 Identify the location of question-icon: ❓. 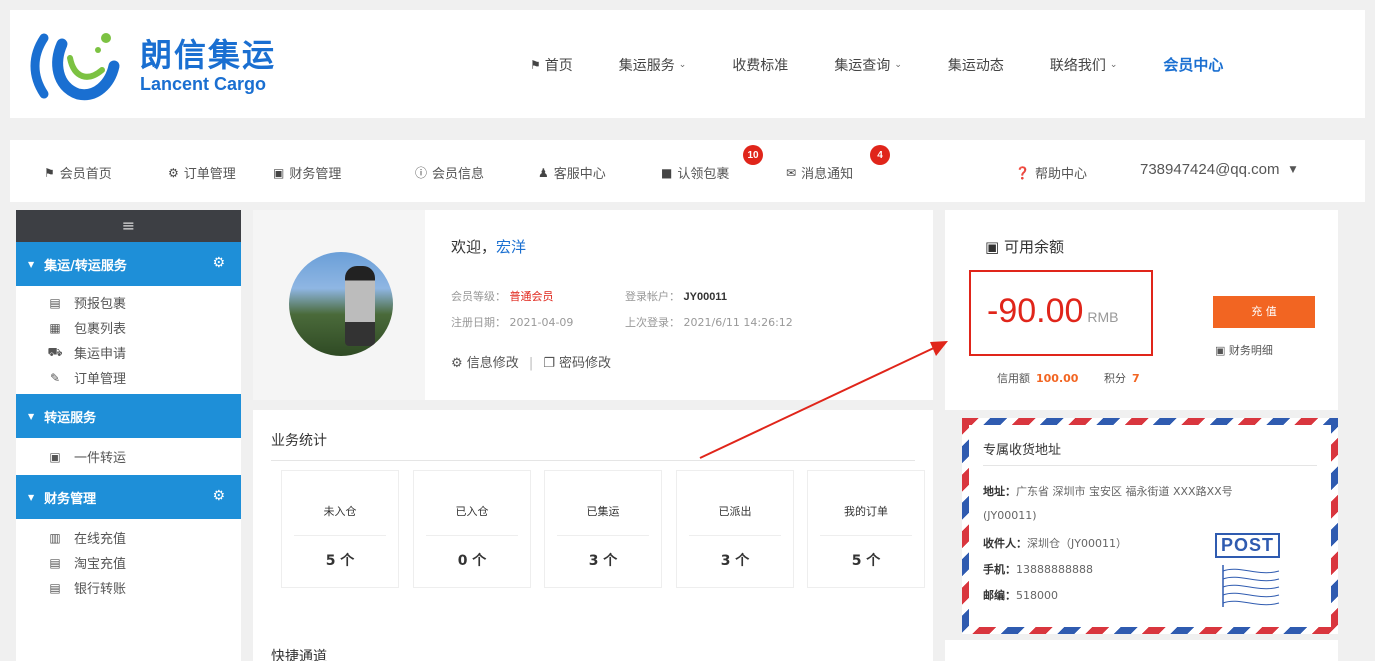
(1022, 172).